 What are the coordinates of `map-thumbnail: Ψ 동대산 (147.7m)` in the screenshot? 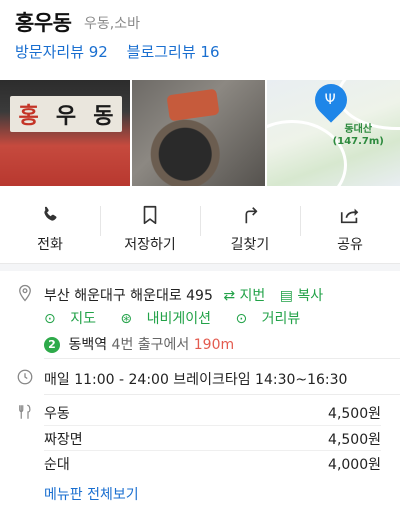 It's located at (333, 133).